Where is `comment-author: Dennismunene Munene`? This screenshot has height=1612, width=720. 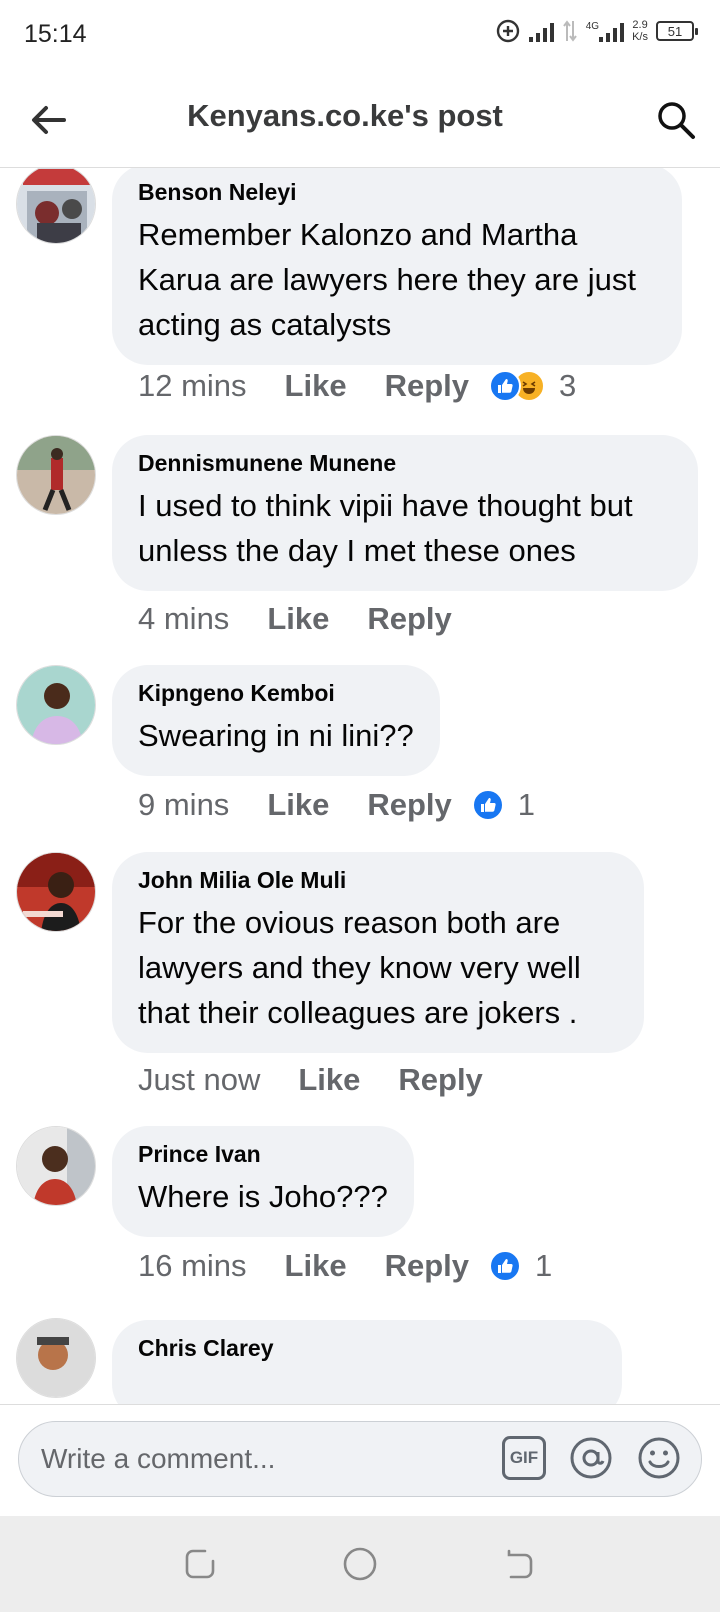
comment-author: Dennismunene Munene is located at coordinates (405, 463).